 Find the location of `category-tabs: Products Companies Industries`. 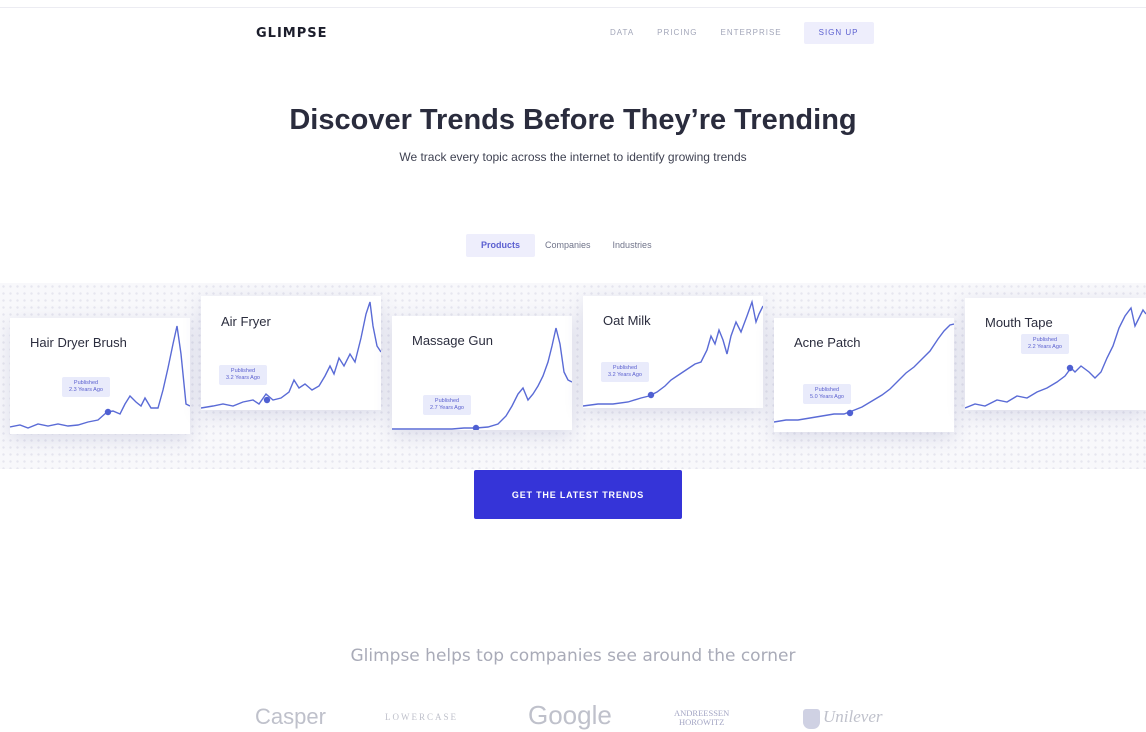

category-tabs: Products Companies Industries is located at coordinates (564, 245).